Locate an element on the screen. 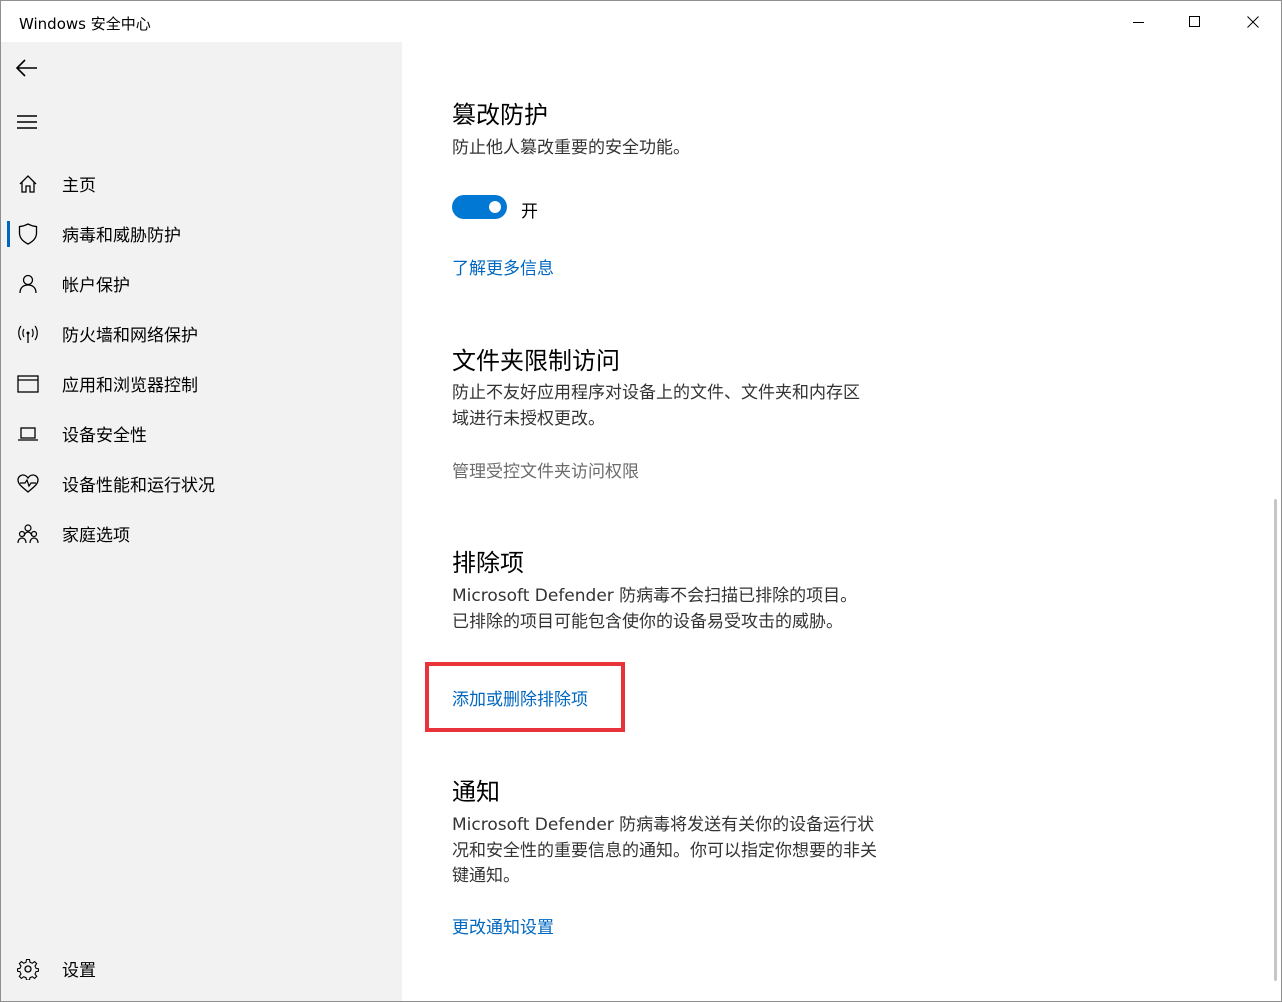  close-button is located at coordinates (1253, 21).